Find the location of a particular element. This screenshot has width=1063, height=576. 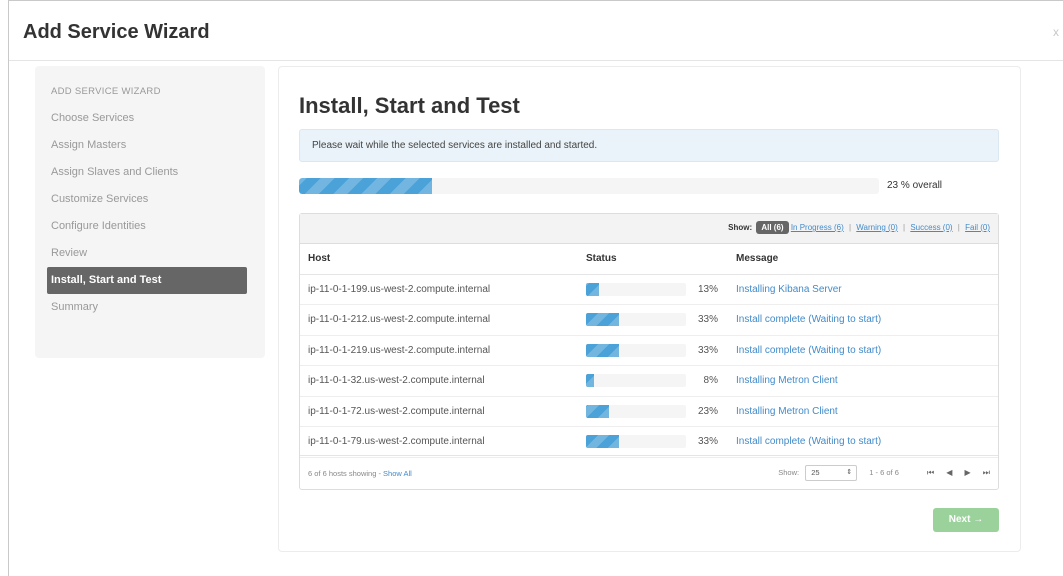

select-caret-icon: ⇕ is located at coordinates (849, 472).